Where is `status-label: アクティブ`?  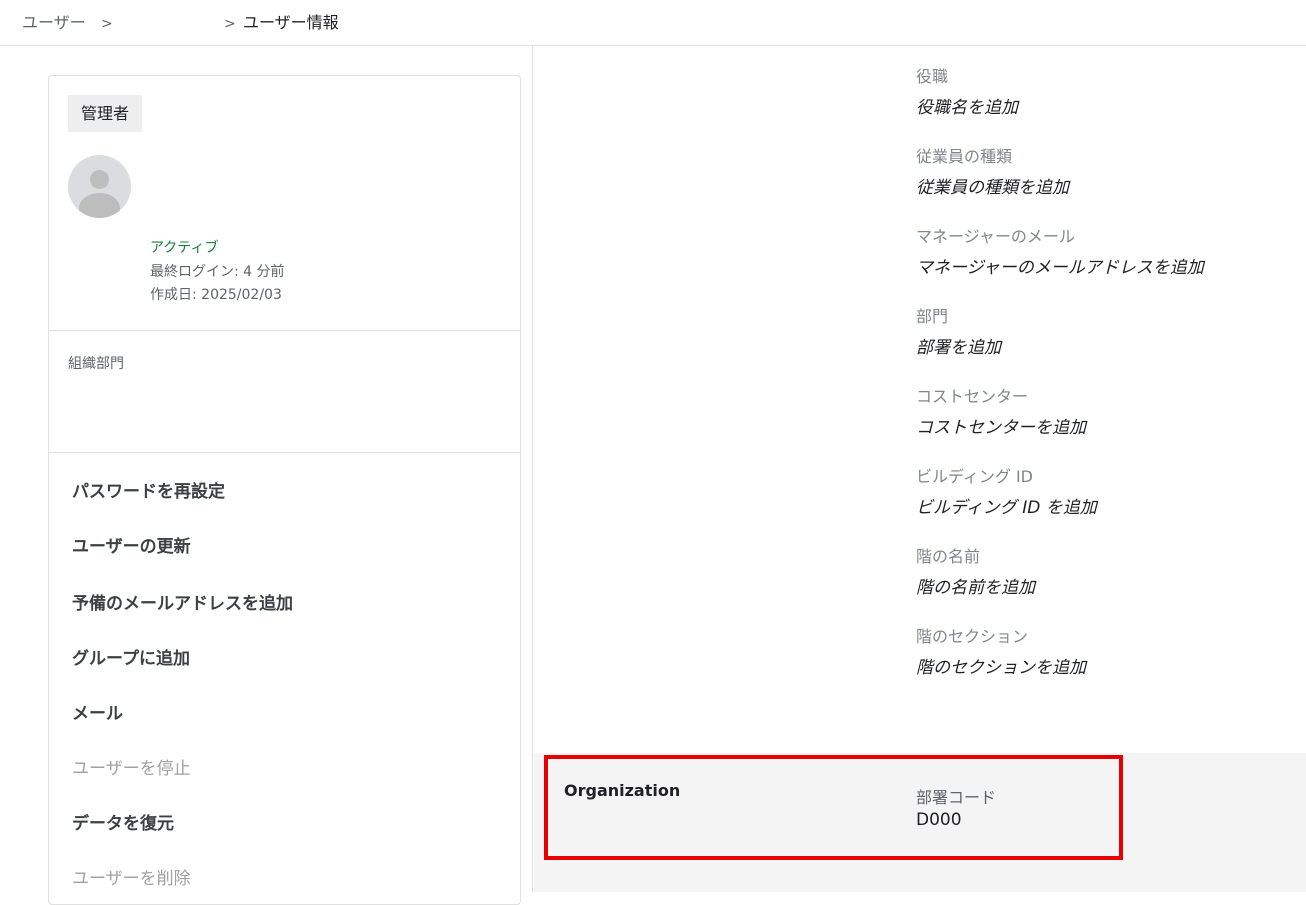
status-label: アクティブ is located at coordinates (184, 248).